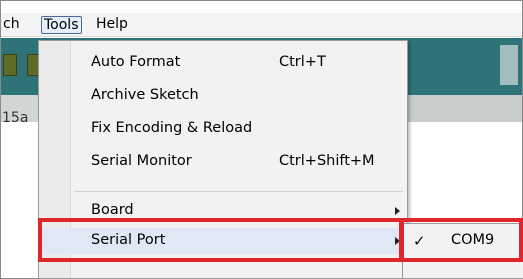 This screenshot has height=279, width=523. I want to click on editor-text: 15a, so click(15, 118).